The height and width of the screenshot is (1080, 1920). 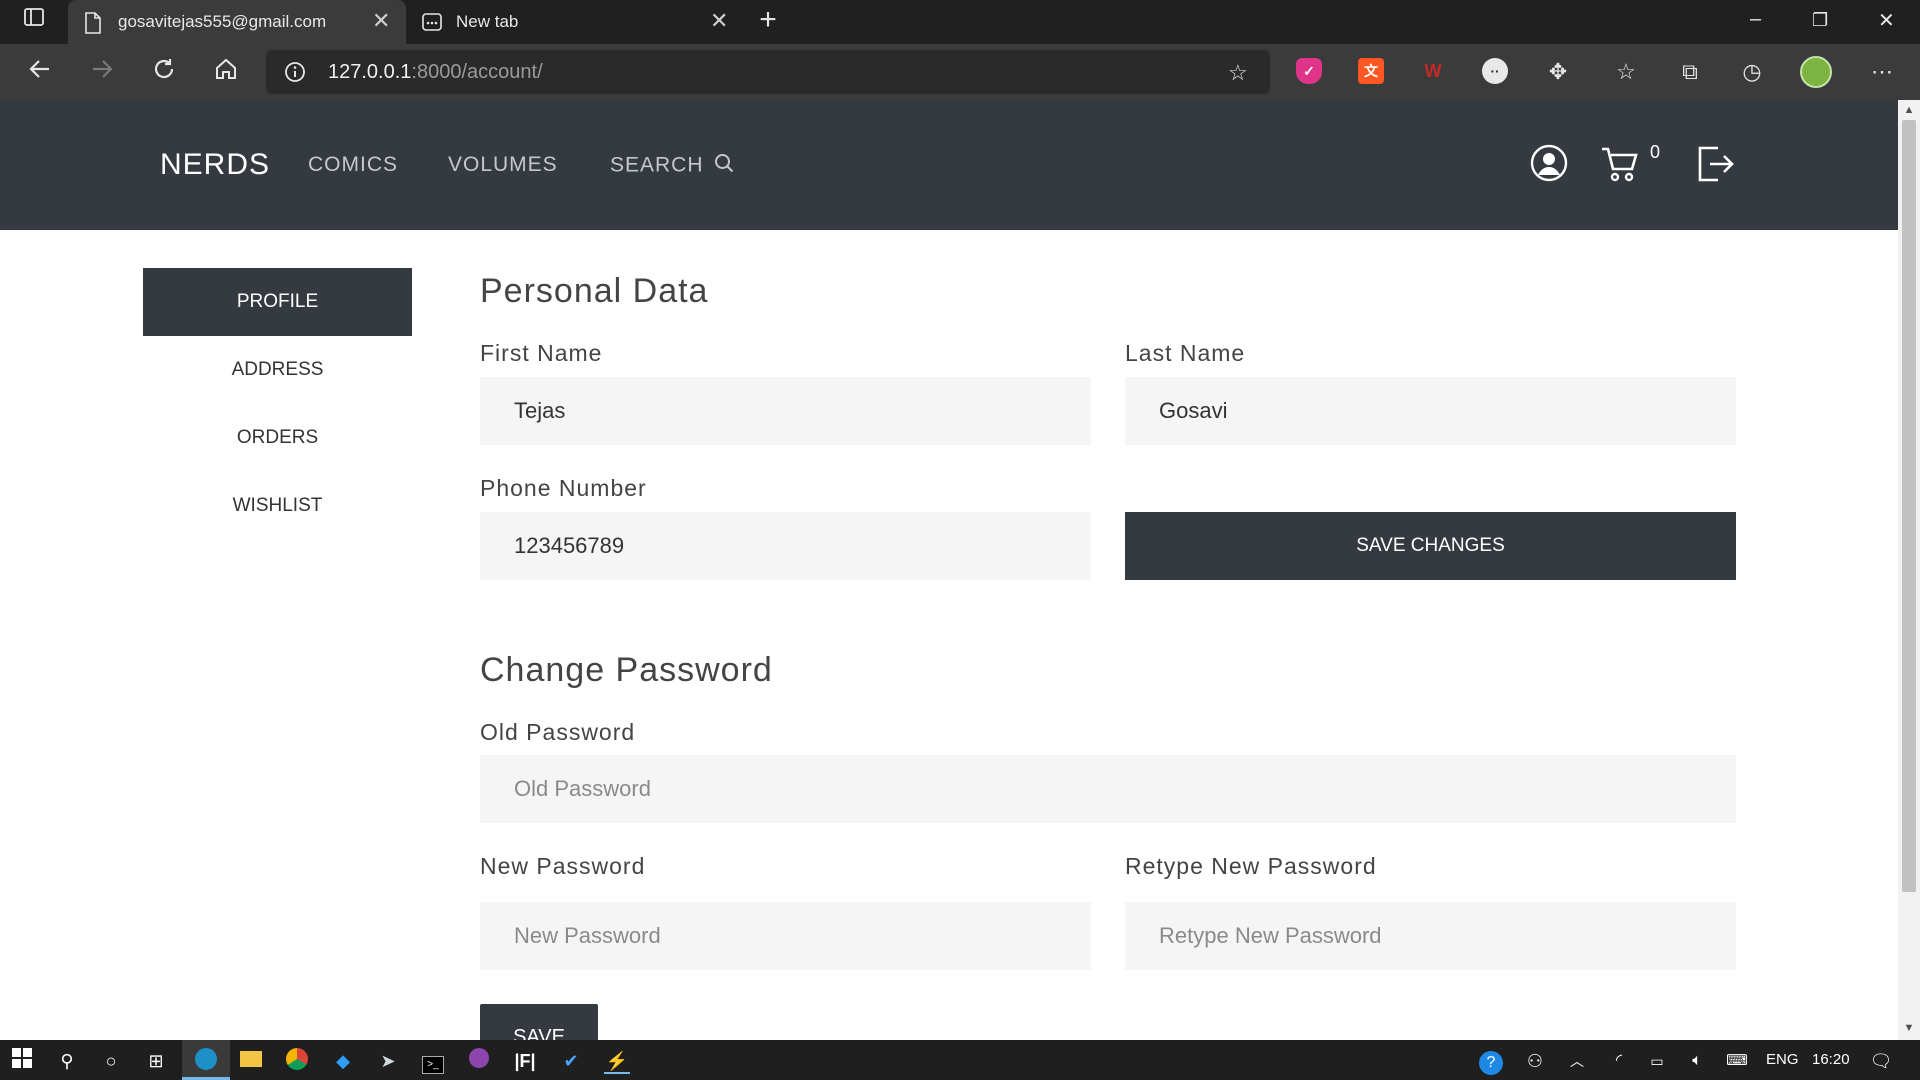 What do you see at coordinates (1430, 546) in the screenshot?
I see `save-changes-button: SAVE CHANGES` at bounding box center [1430, 546].